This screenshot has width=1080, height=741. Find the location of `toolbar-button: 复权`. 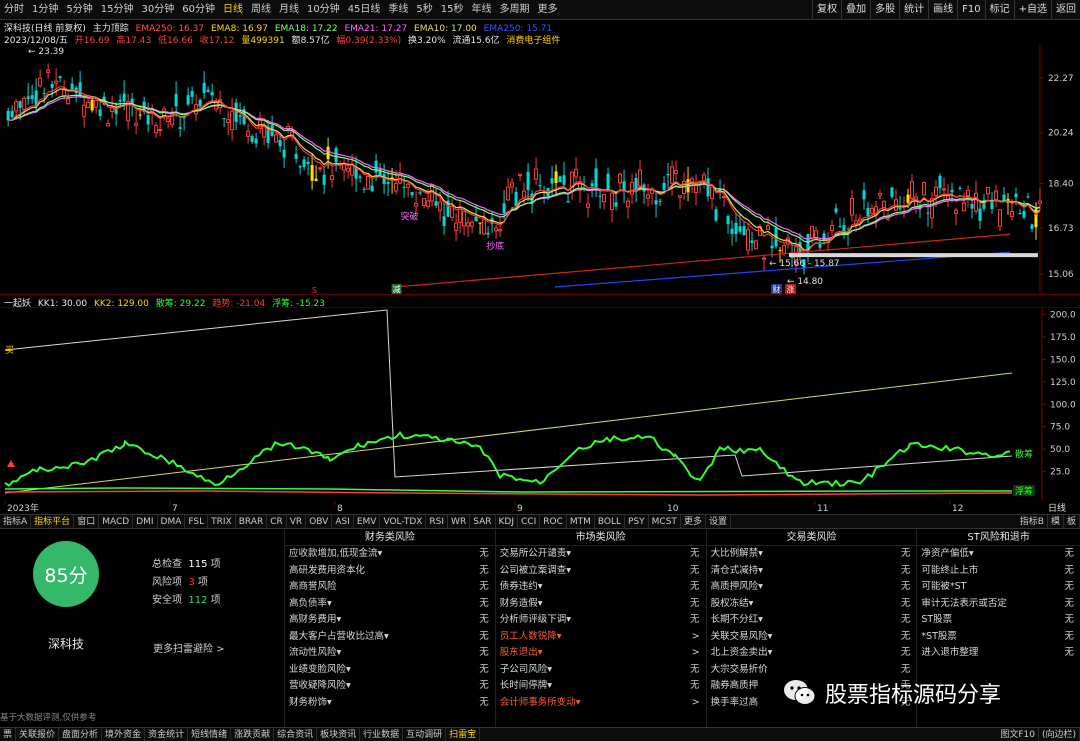

toolbar-button: 复权 is located at coordinates (826, 10).